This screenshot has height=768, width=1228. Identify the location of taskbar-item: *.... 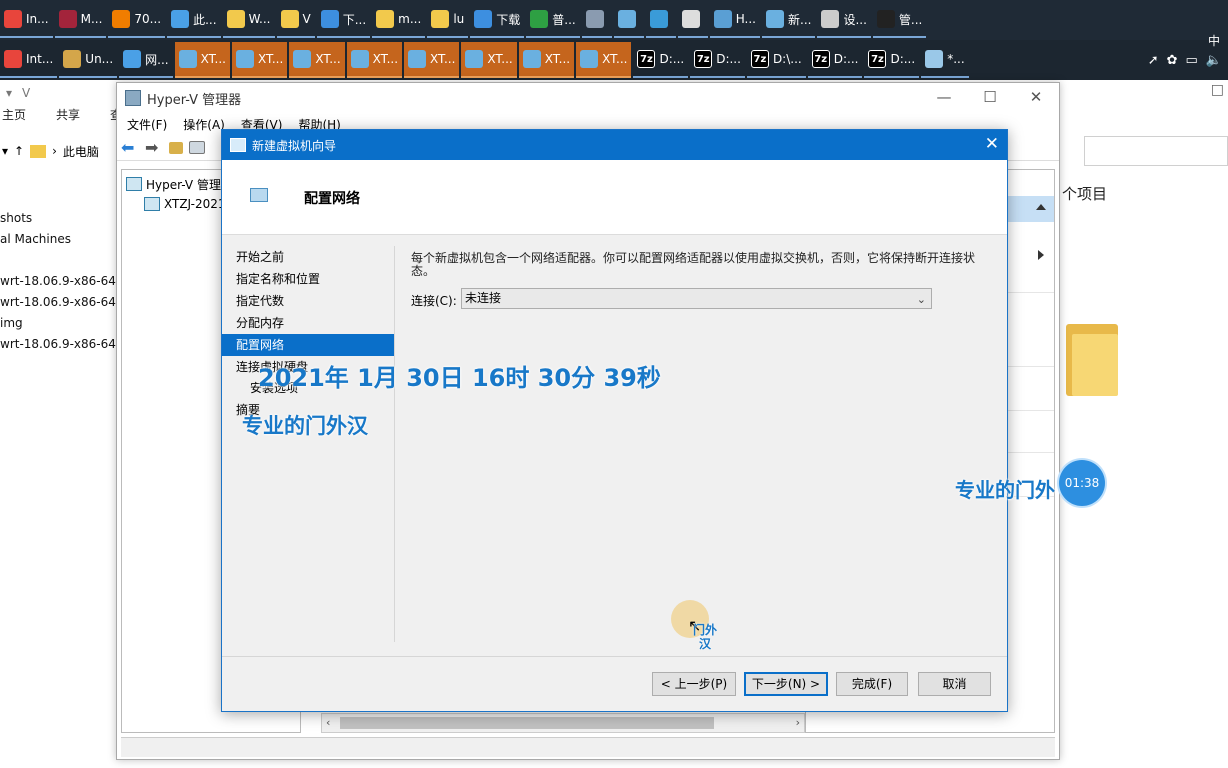
(945, 60).